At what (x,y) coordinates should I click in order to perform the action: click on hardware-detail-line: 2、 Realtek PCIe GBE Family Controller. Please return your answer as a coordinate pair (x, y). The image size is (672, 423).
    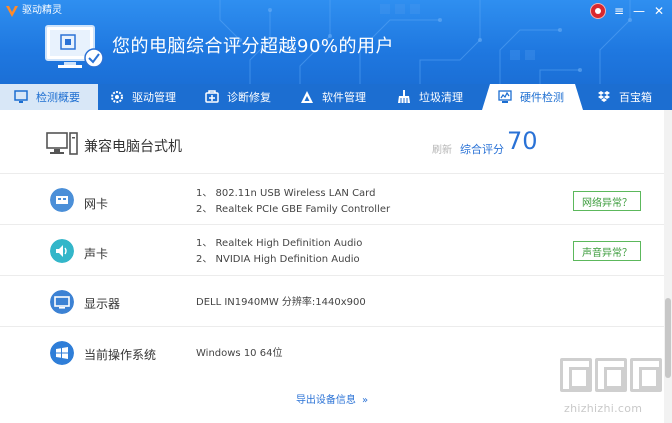
    Looking at the image, I should click on (293, 209).